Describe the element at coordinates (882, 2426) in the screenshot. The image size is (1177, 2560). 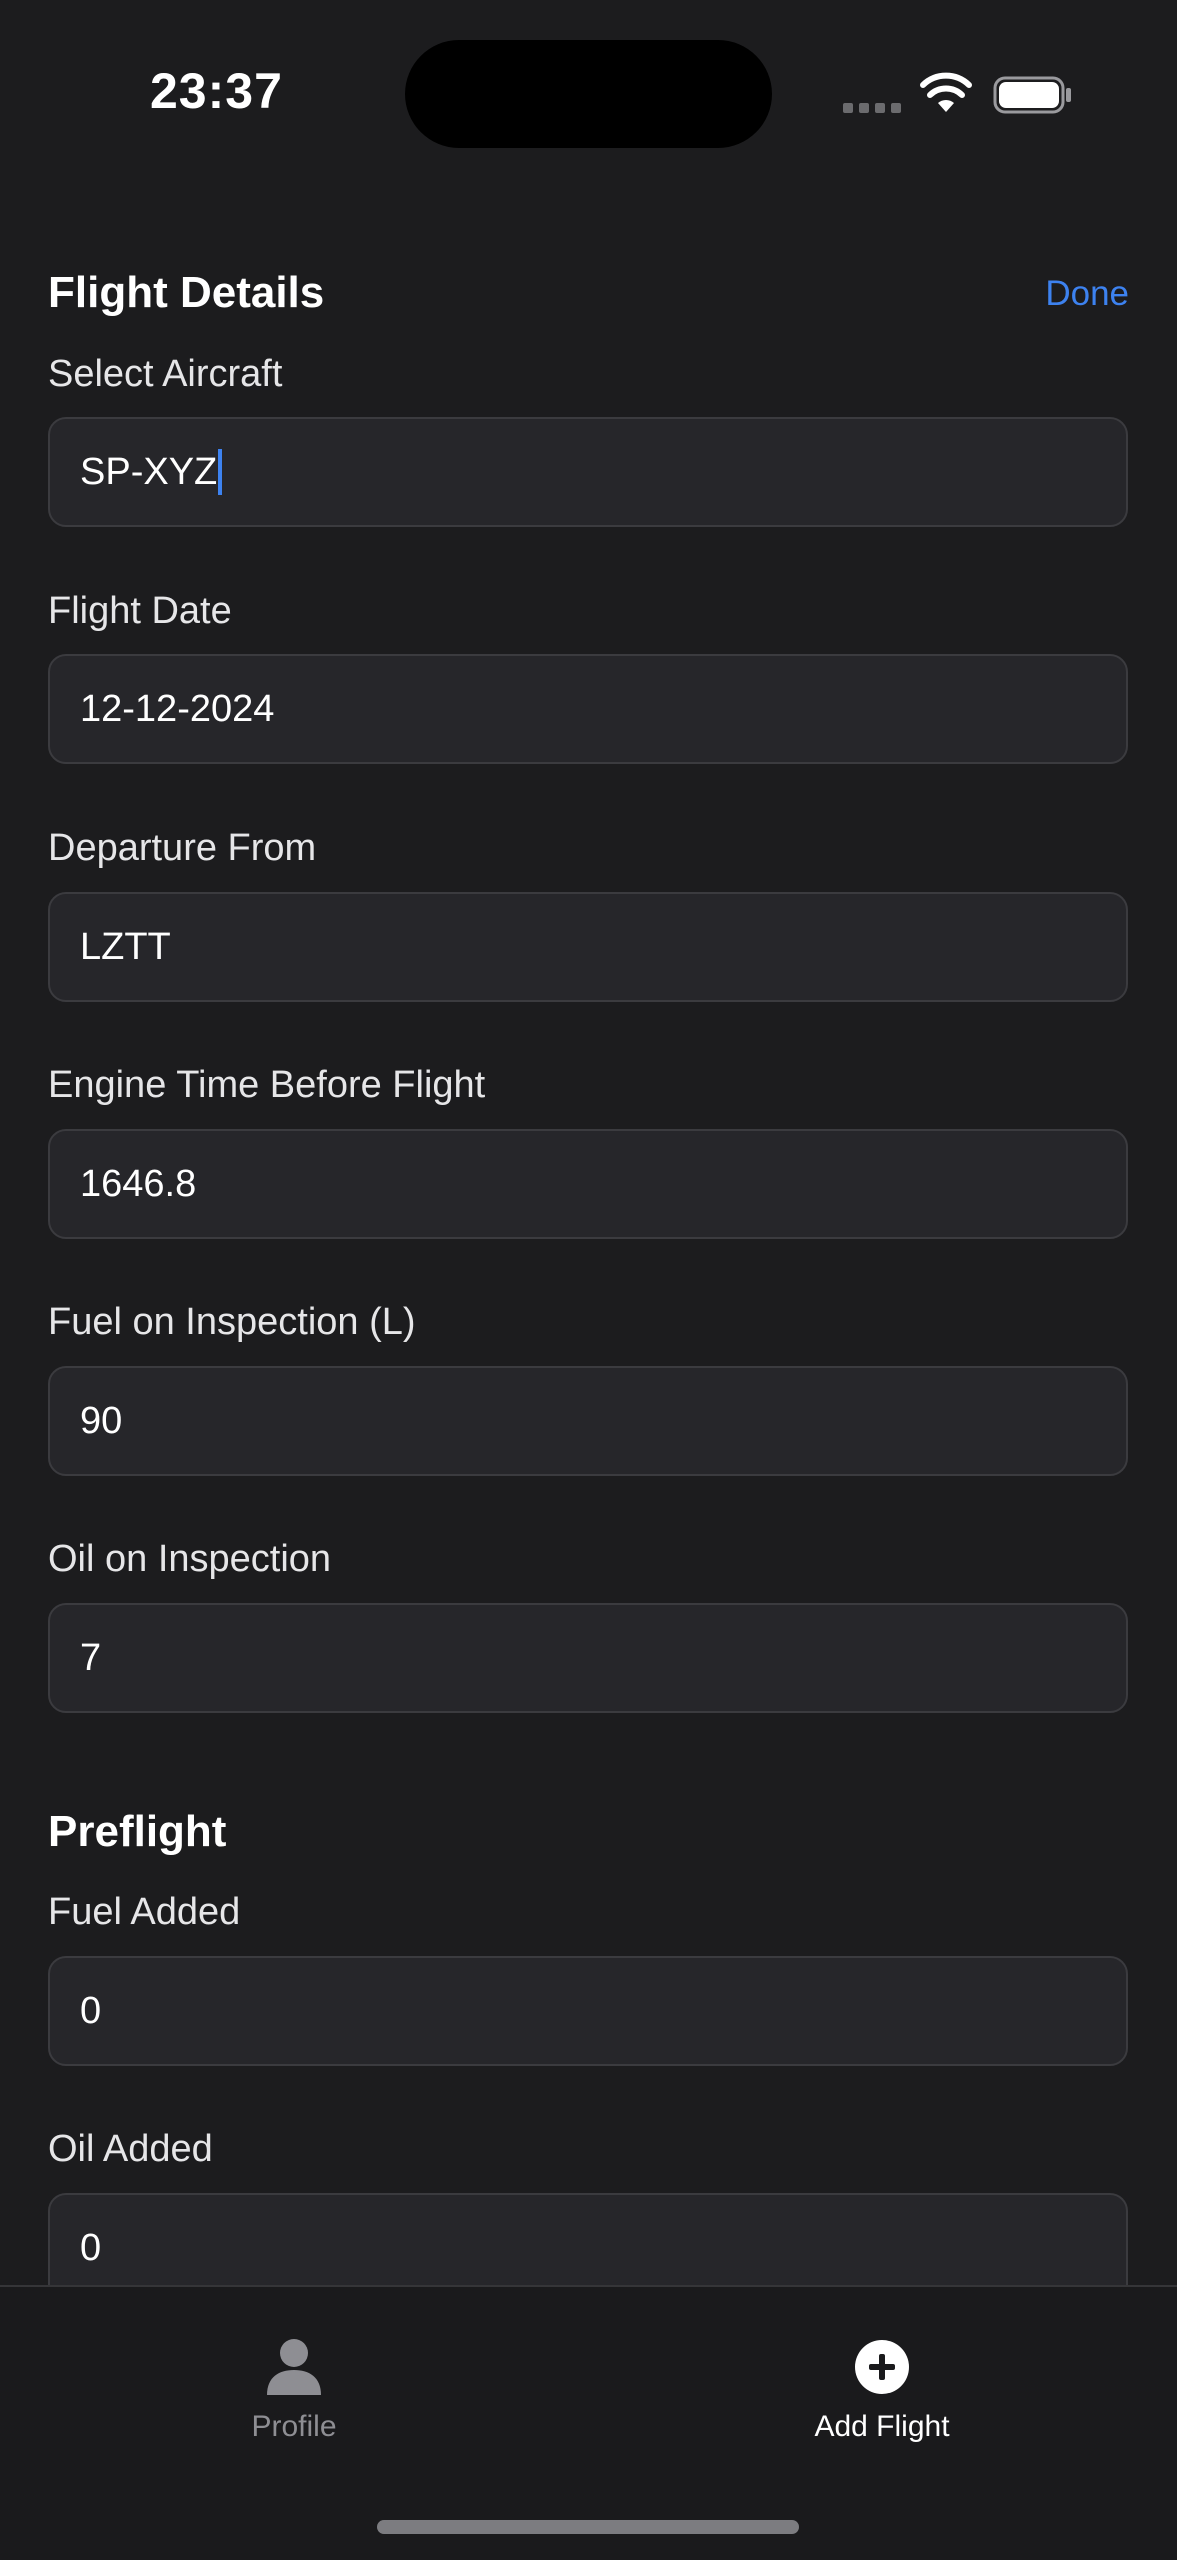
I see `tab-add-flight-label: Add Flight` at that location.